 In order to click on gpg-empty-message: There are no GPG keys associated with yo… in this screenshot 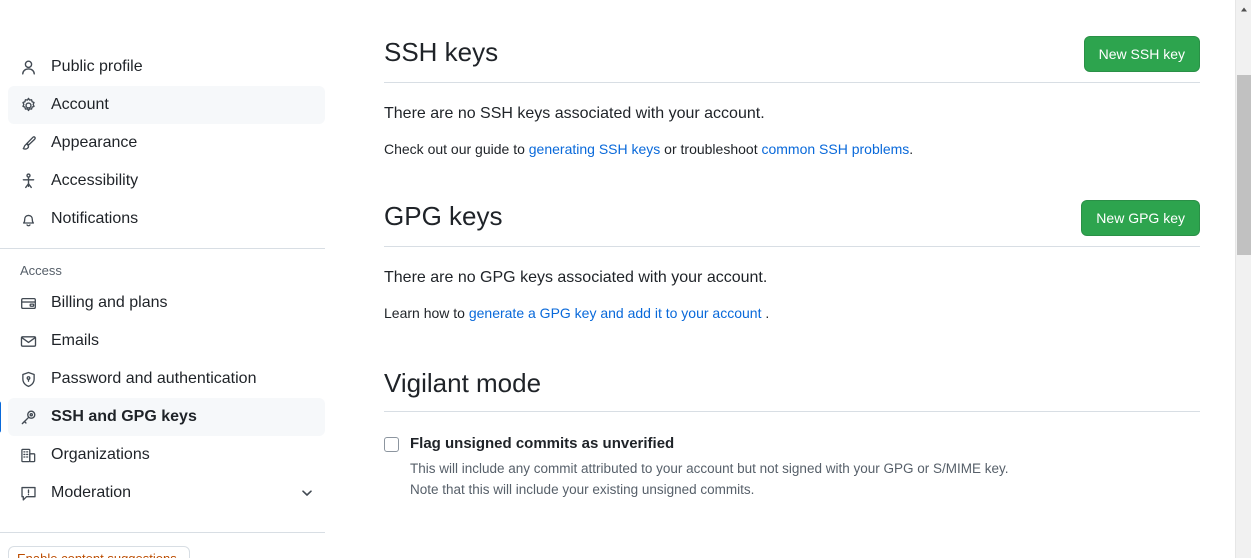, I will do `click(576, 277)`.